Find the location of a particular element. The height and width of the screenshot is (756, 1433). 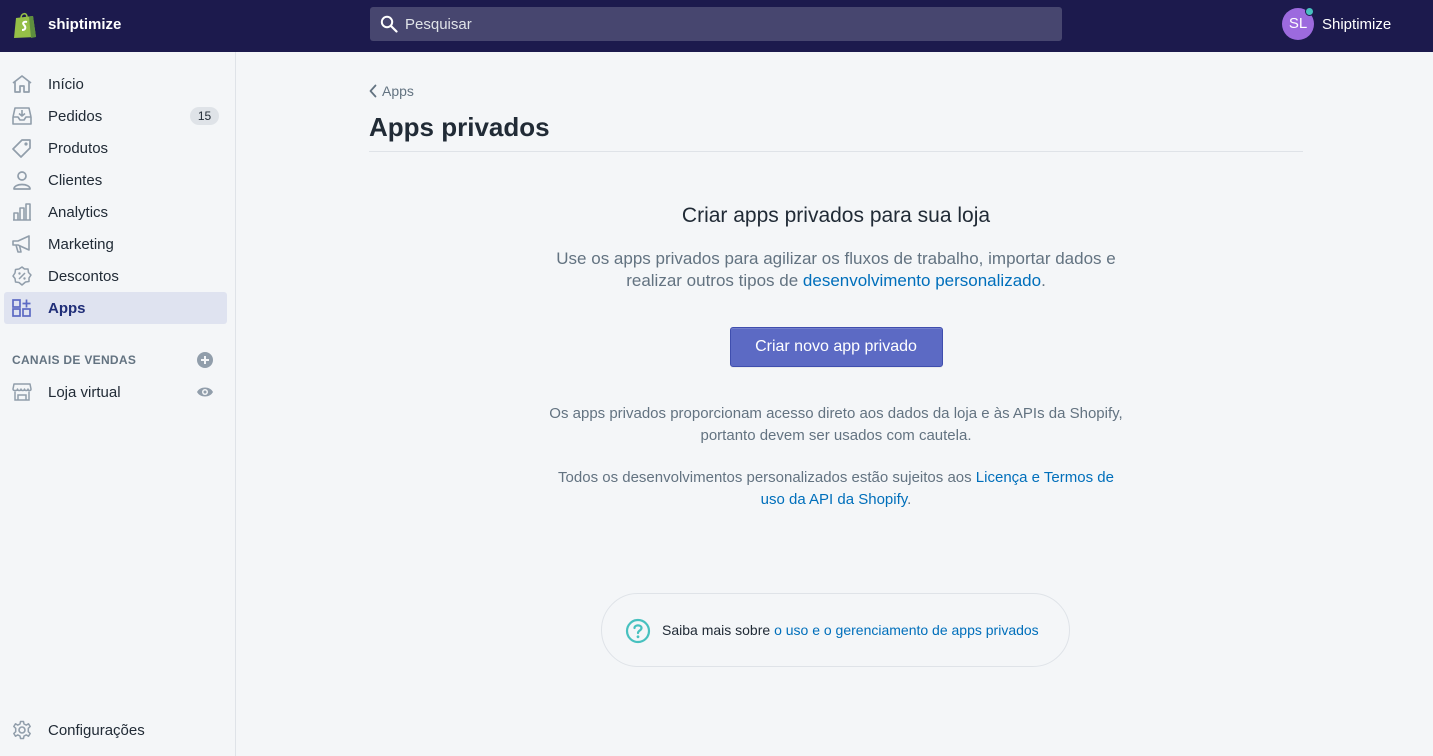

license-note-end: . is located at coordinates (909, 499).